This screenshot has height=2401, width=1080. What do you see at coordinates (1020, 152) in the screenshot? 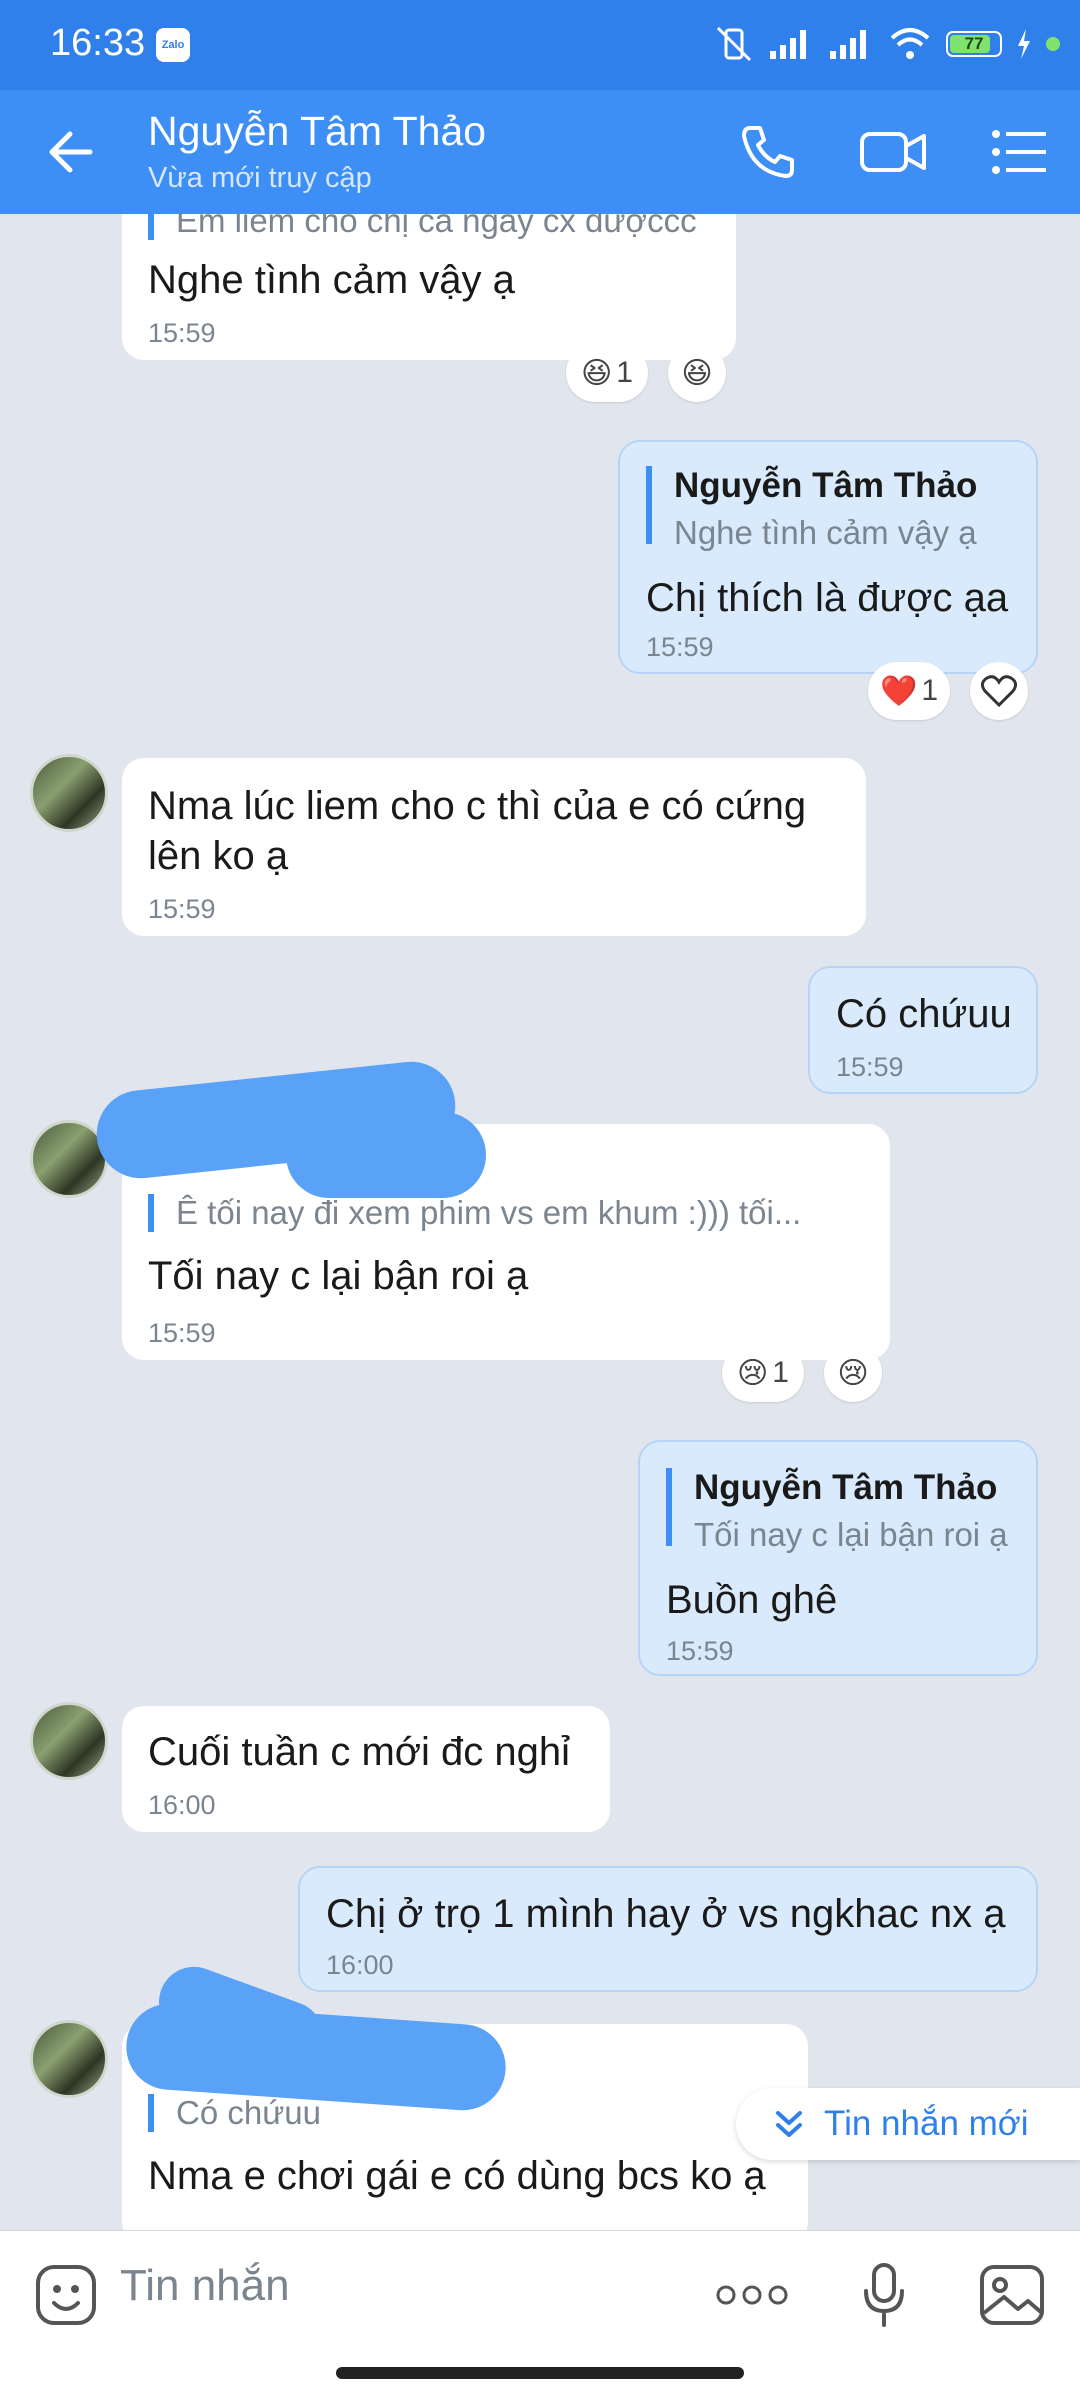
I see `menu-list-icon` at bounding box center [1020, 152].